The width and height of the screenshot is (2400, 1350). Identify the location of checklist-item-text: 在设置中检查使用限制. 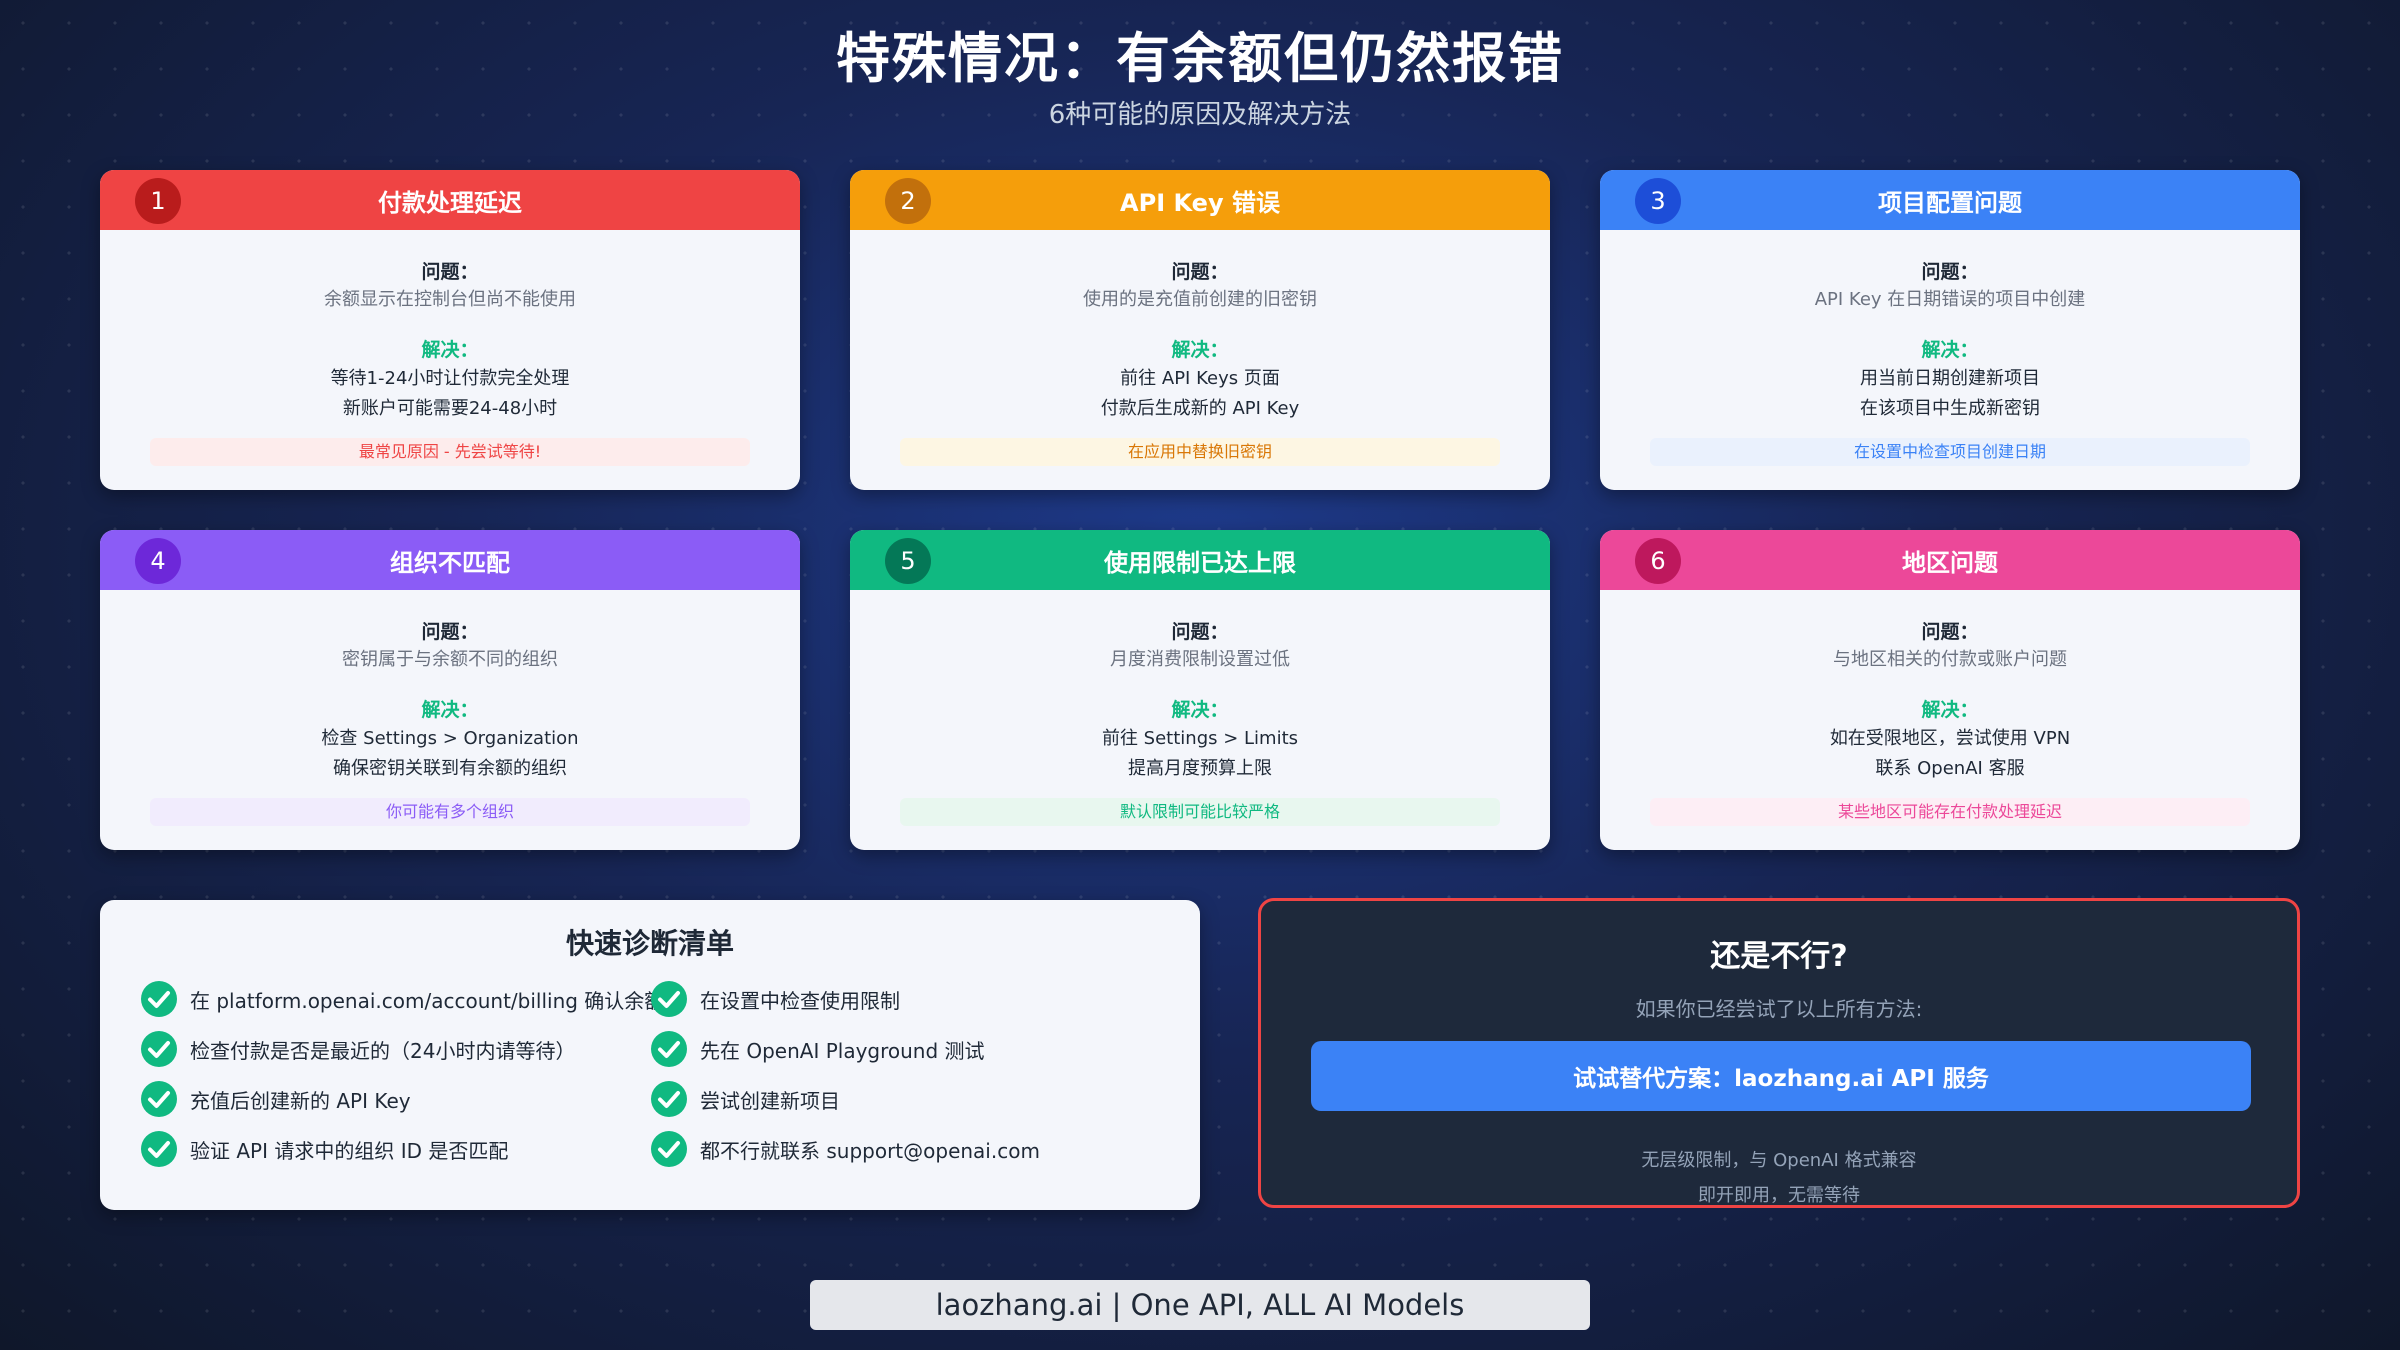
(800, 1000).